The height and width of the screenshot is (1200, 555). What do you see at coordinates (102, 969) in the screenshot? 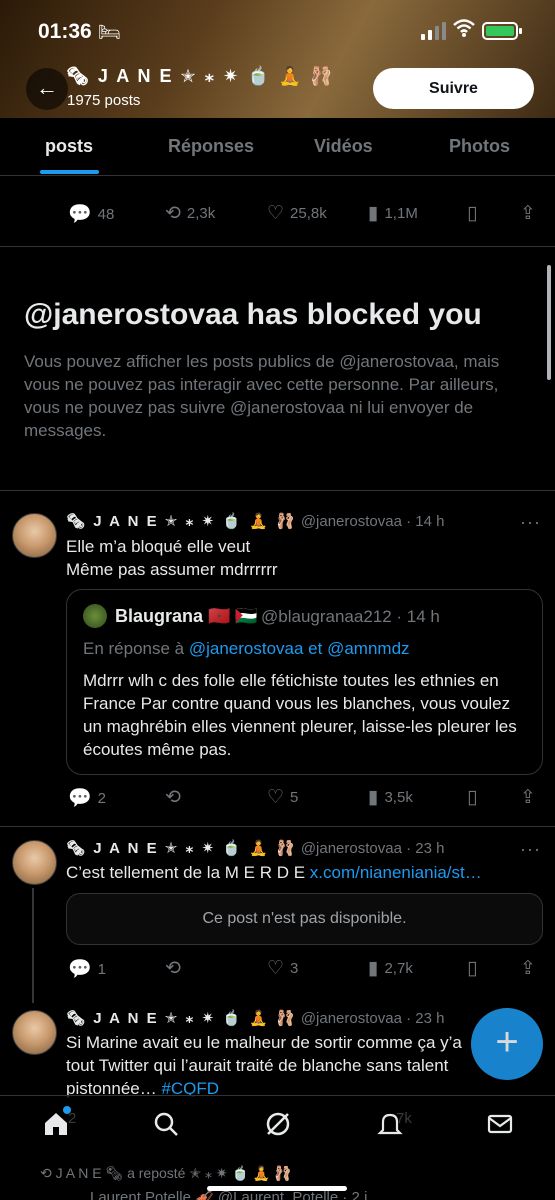
I see `reply-count: 1` at bounding box center [102, 969].